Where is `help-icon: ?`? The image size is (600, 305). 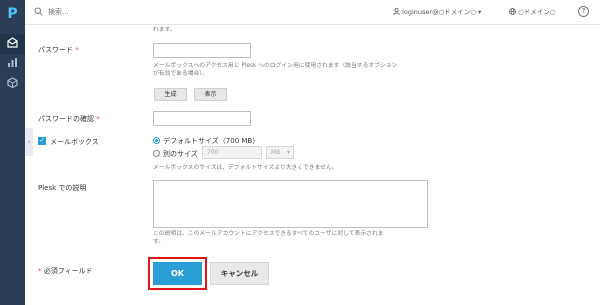 help-icon: ? is located at coordinates (583, 11).